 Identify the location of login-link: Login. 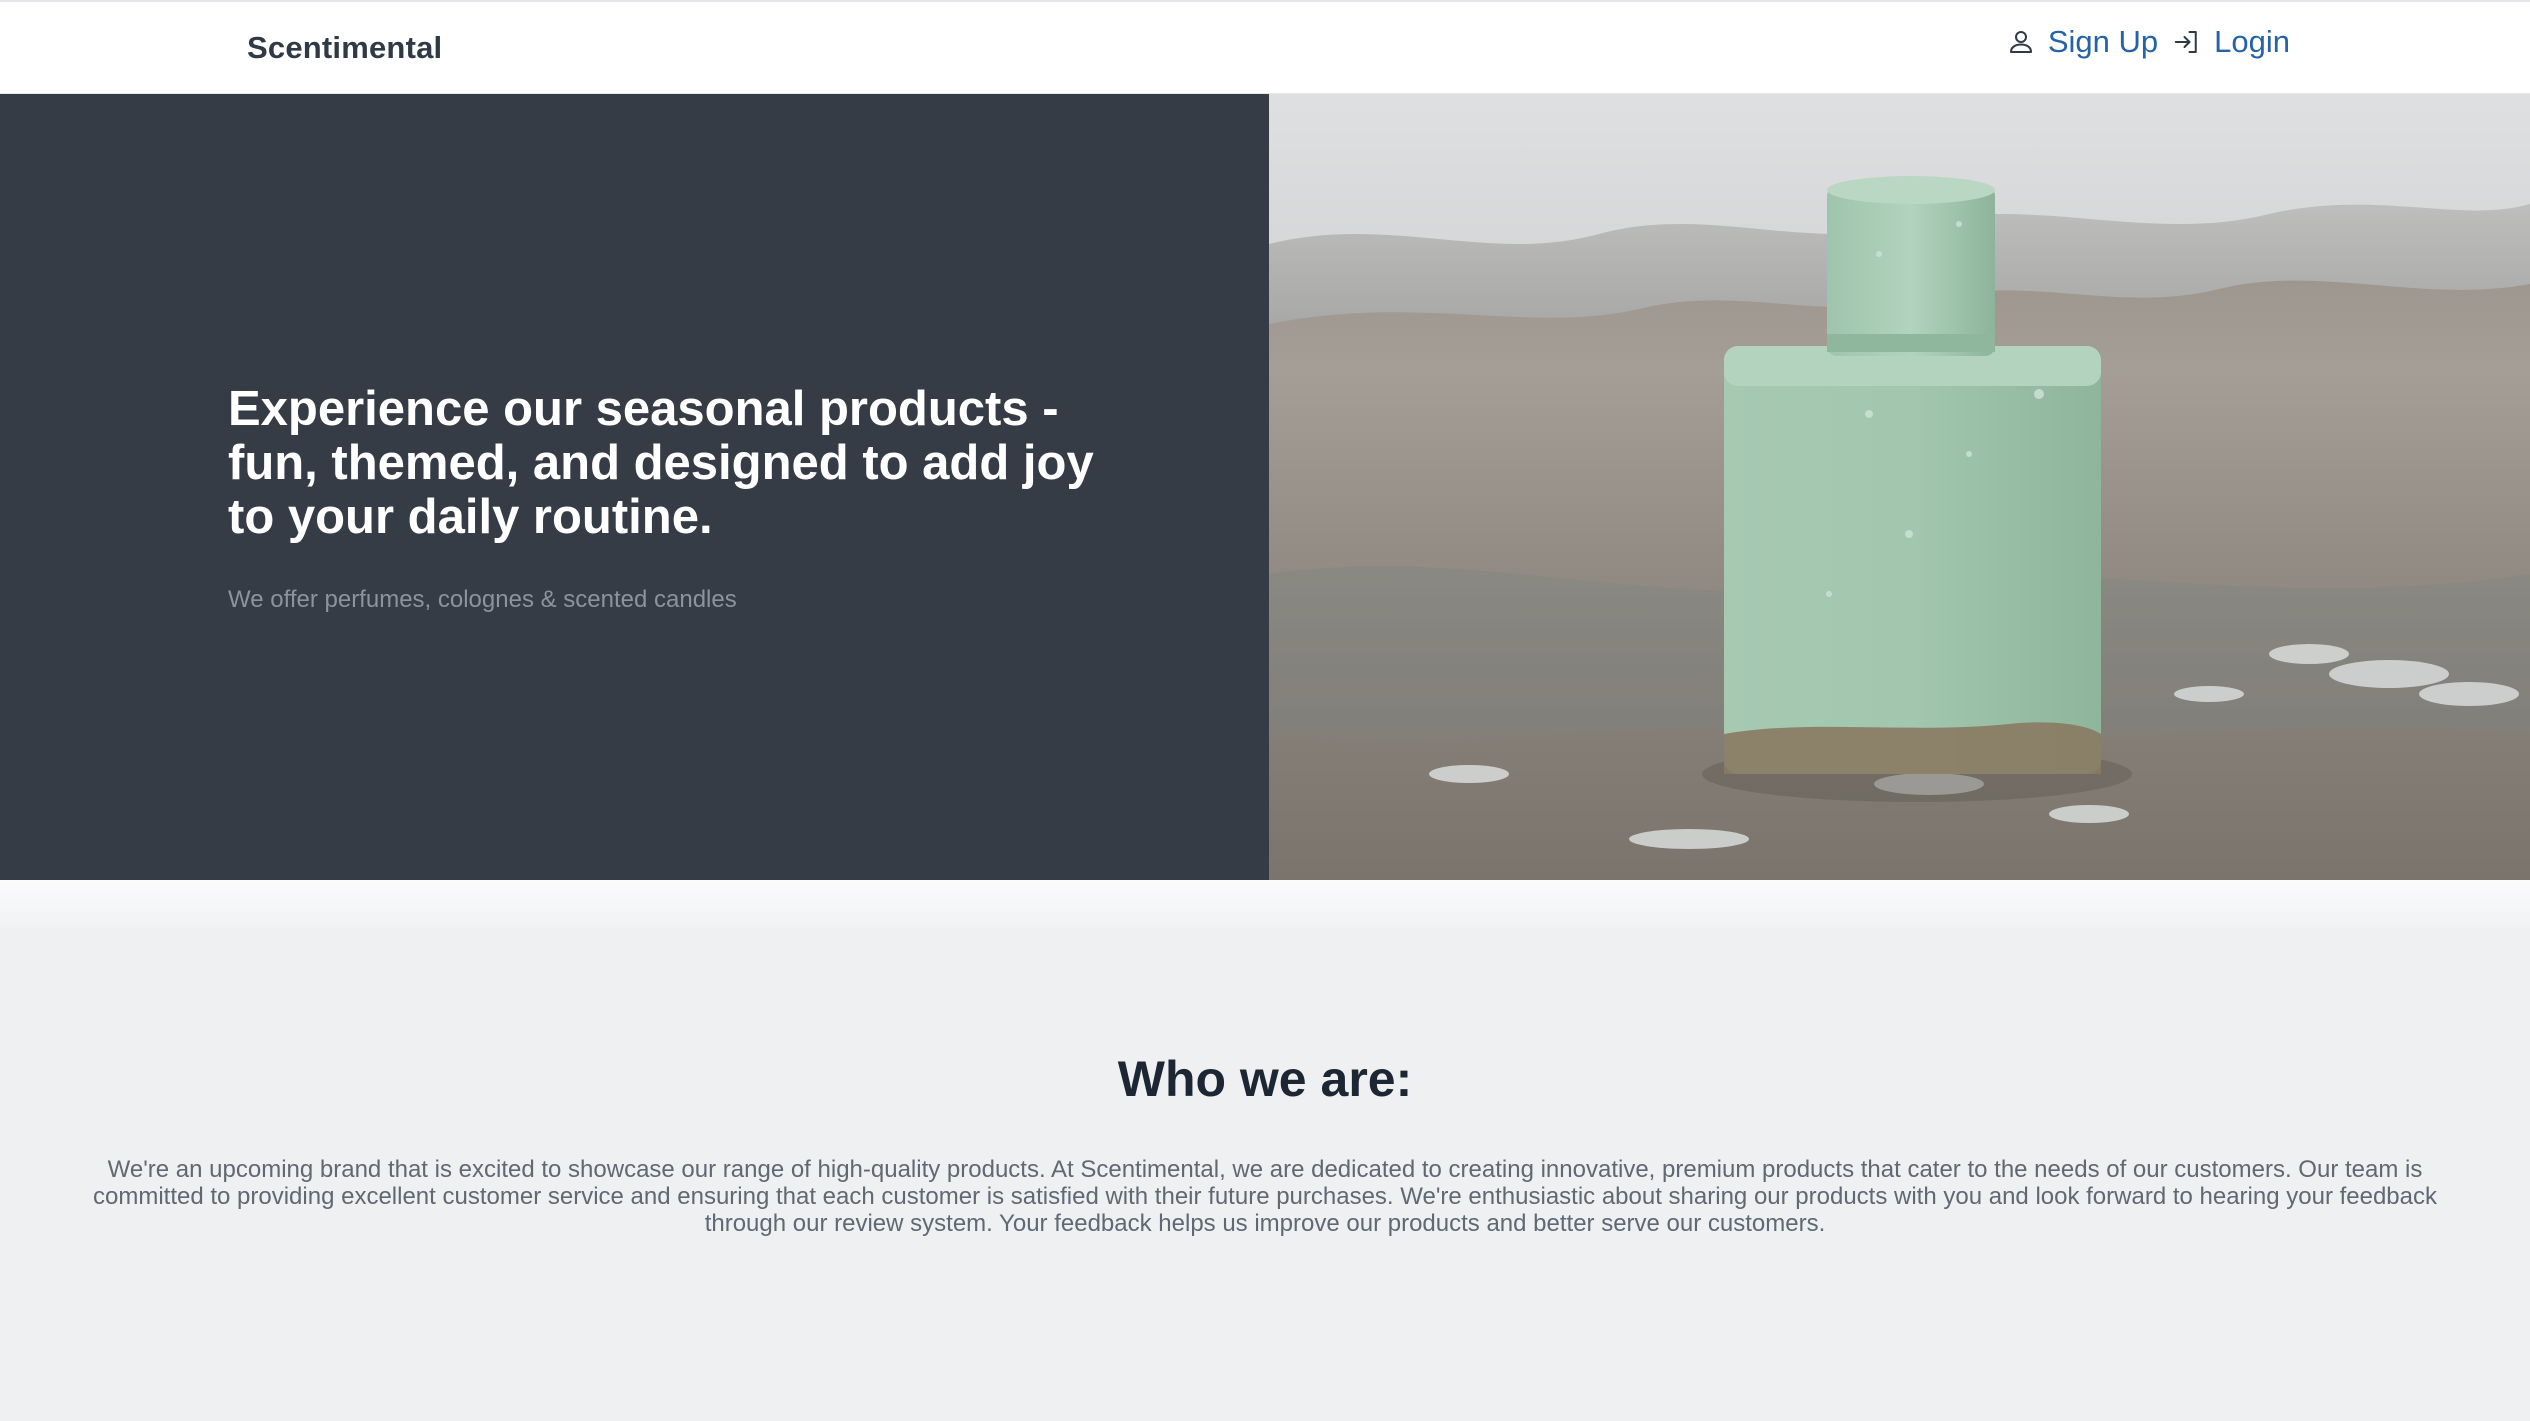
(2231, 42).